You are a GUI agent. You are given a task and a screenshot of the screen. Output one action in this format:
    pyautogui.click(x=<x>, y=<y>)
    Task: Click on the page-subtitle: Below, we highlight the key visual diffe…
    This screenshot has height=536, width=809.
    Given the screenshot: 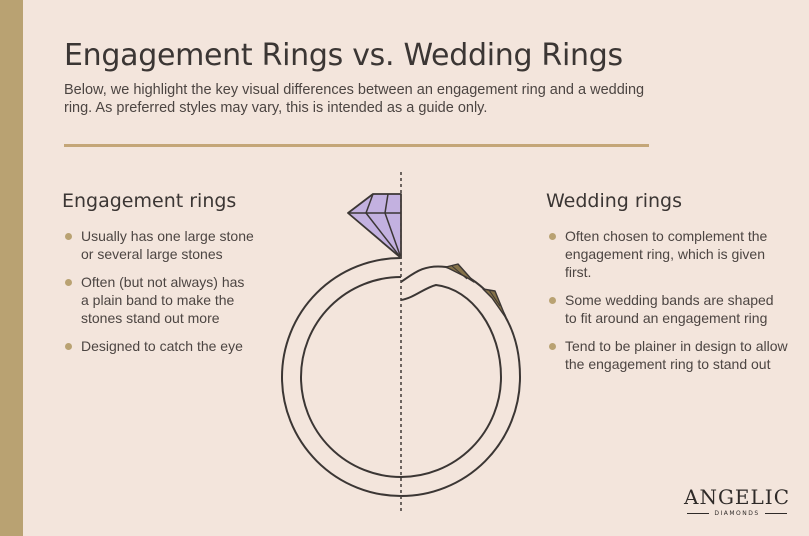 What is the action you would take?
    pyautogui.click(x=354, y=99)
    